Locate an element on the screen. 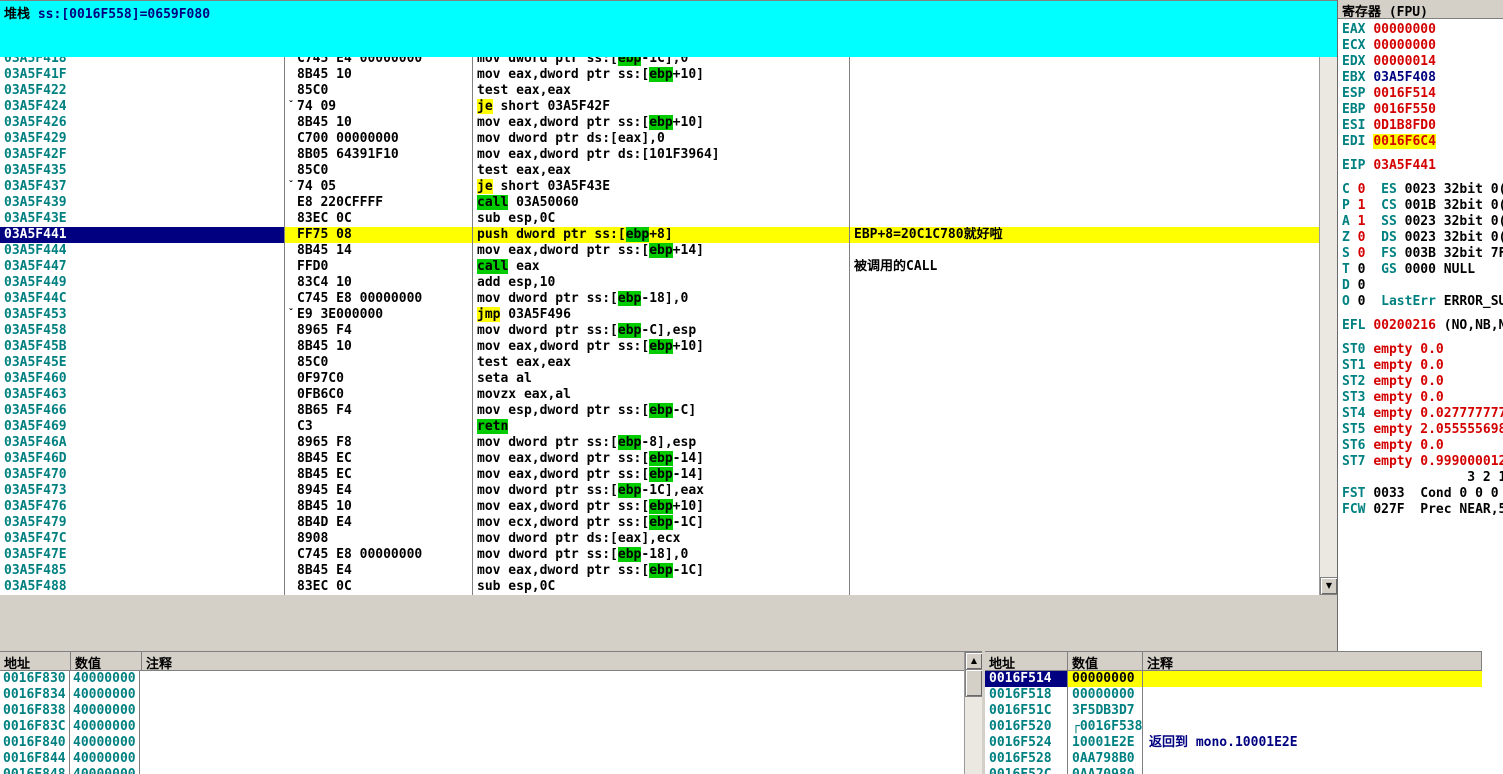 The height and width of the screenshot is (774, 1503). disasm-row: 03A5F45E 85C0 test eax,eax is located at coordinates (668, 363).